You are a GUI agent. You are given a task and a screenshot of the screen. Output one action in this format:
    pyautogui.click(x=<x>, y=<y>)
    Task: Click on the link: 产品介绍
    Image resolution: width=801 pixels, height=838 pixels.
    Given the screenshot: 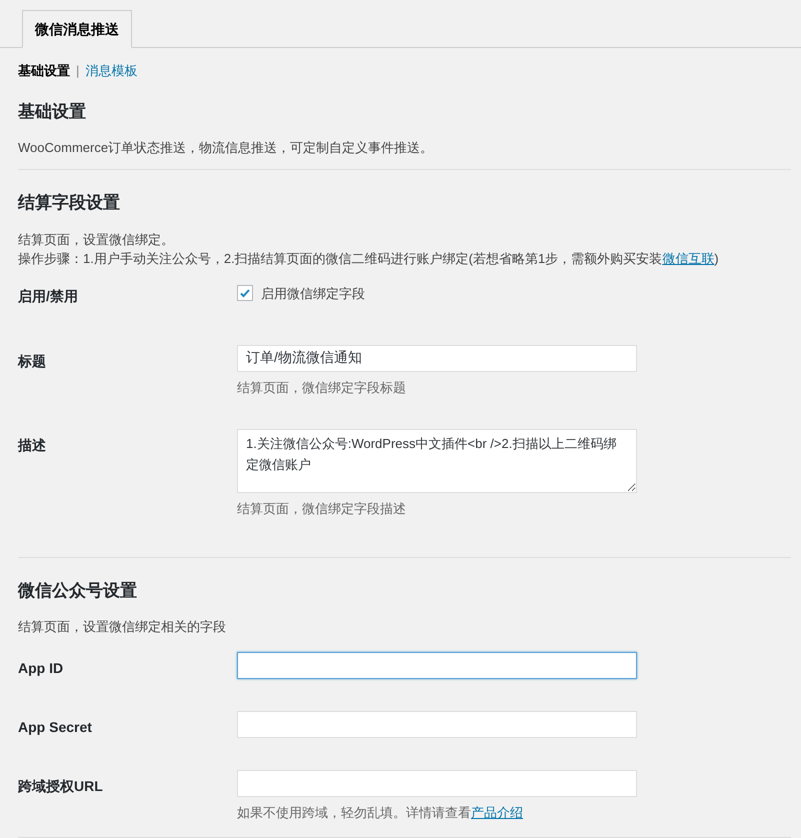 What is the action you would take?
    pyautogui.click(x=497, y=812)
    